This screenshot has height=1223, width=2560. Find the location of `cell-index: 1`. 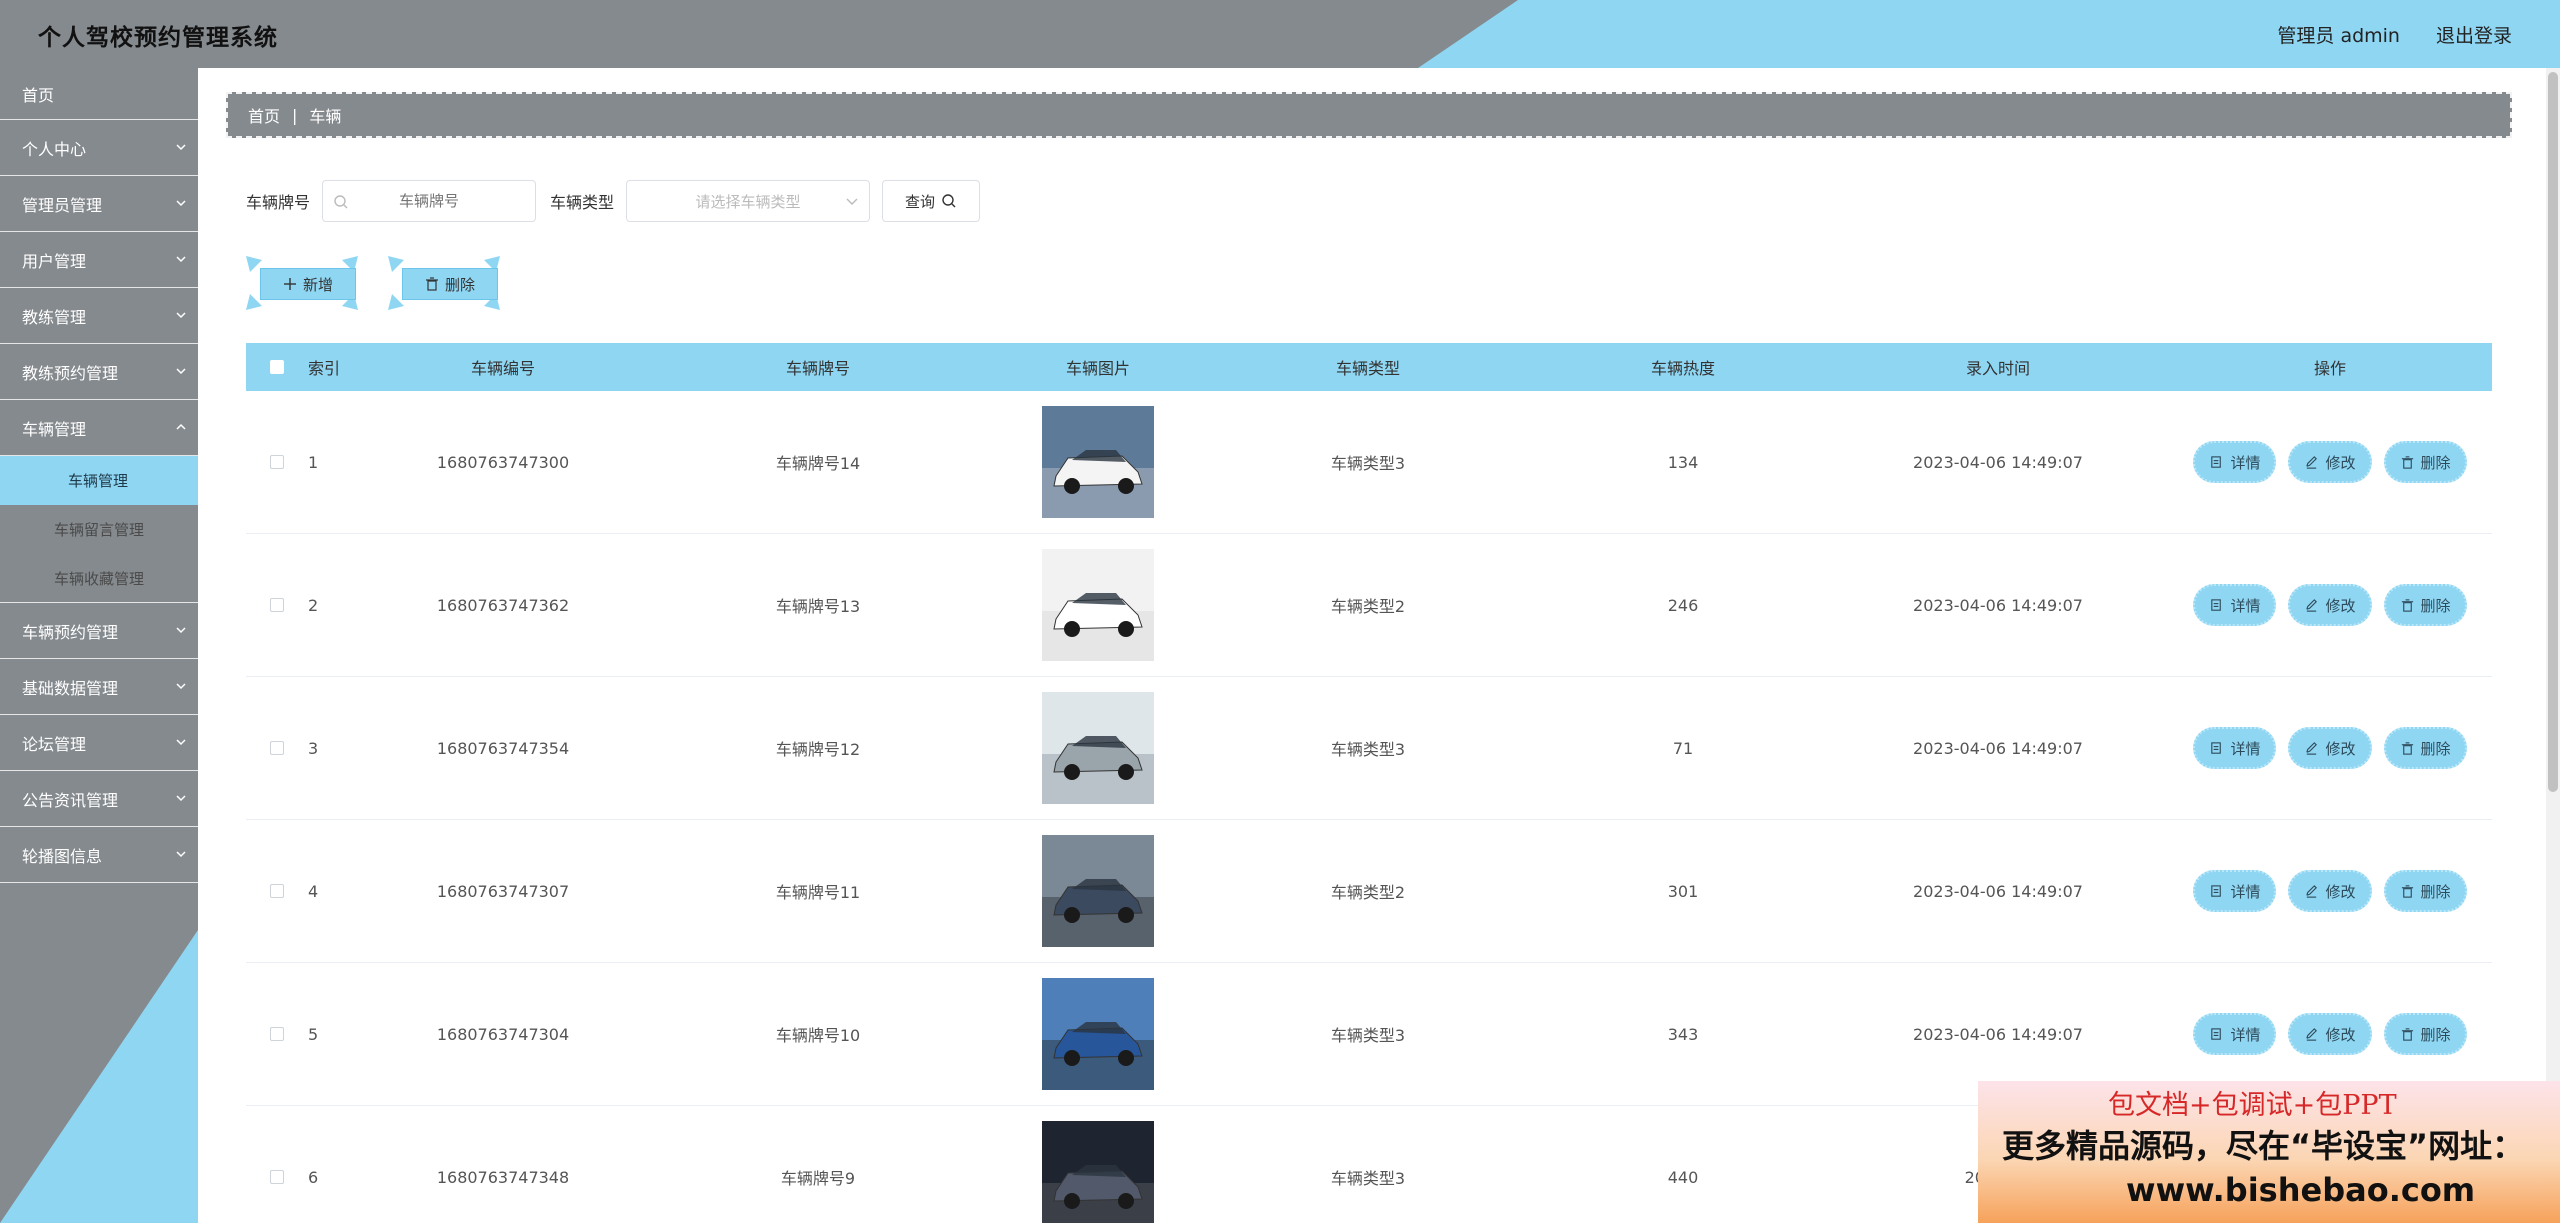

cell-index: 1 is located at coordinates (313, 462).